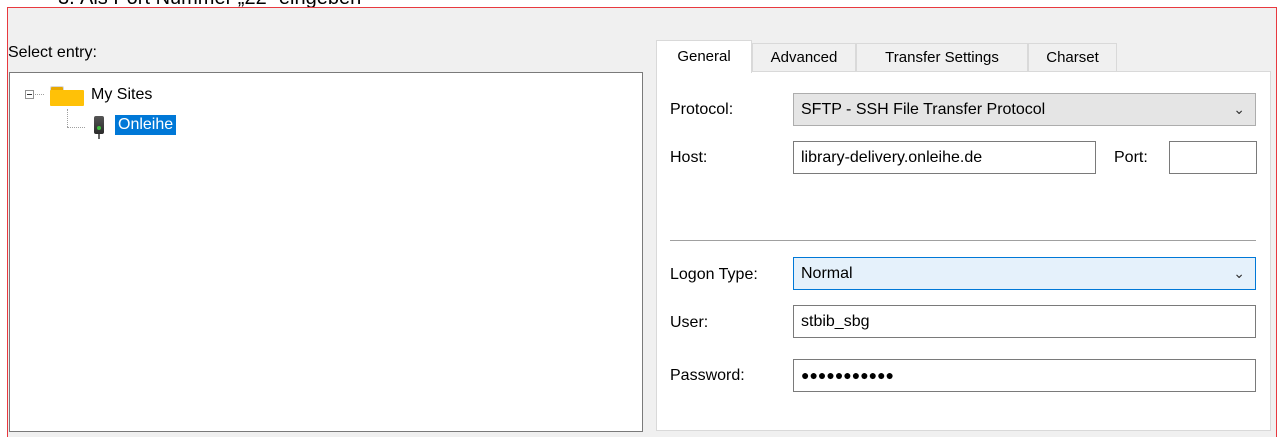 The image size is (1279, 437). What do you see at coordinates (804, 57) in the screenshot?
I see `tab-advanced: Advanced` at bounding box center [804, 57].